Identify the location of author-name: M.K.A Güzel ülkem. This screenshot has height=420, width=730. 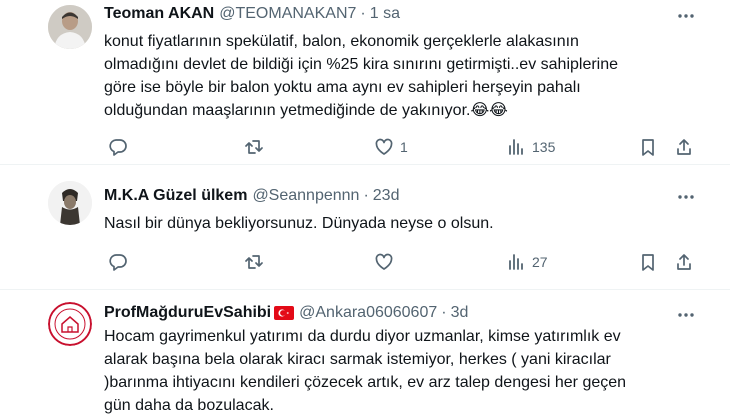
(175, 196).